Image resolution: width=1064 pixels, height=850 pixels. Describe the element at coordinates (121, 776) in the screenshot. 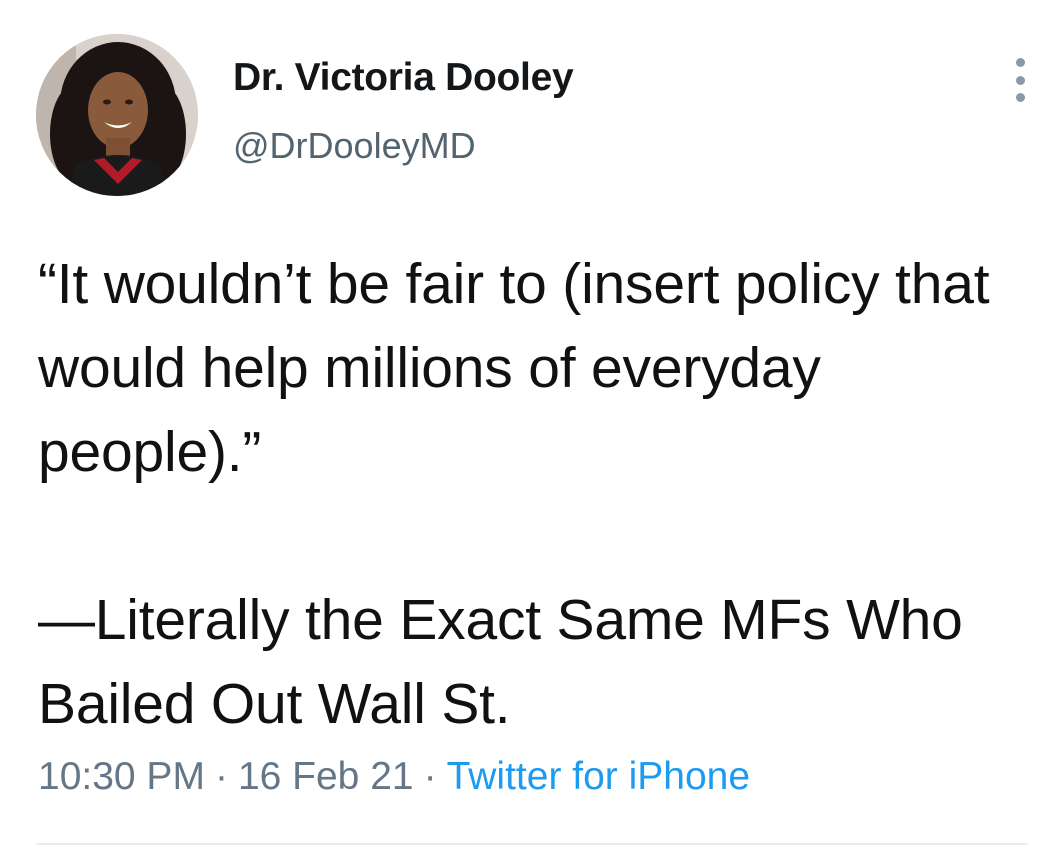

I see `tweet-time: 10:30 PM` at that location.